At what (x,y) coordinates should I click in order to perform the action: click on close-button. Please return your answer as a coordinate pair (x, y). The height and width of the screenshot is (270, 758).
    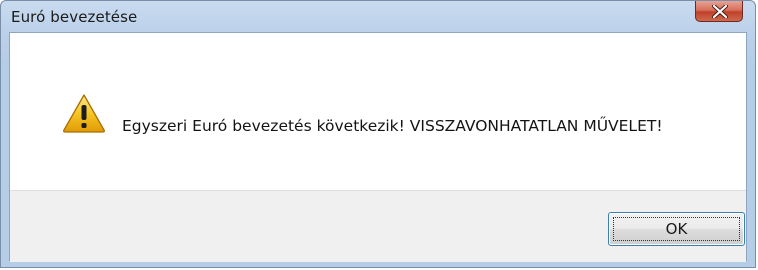
    Looking at the image, I should click on (719, 11).